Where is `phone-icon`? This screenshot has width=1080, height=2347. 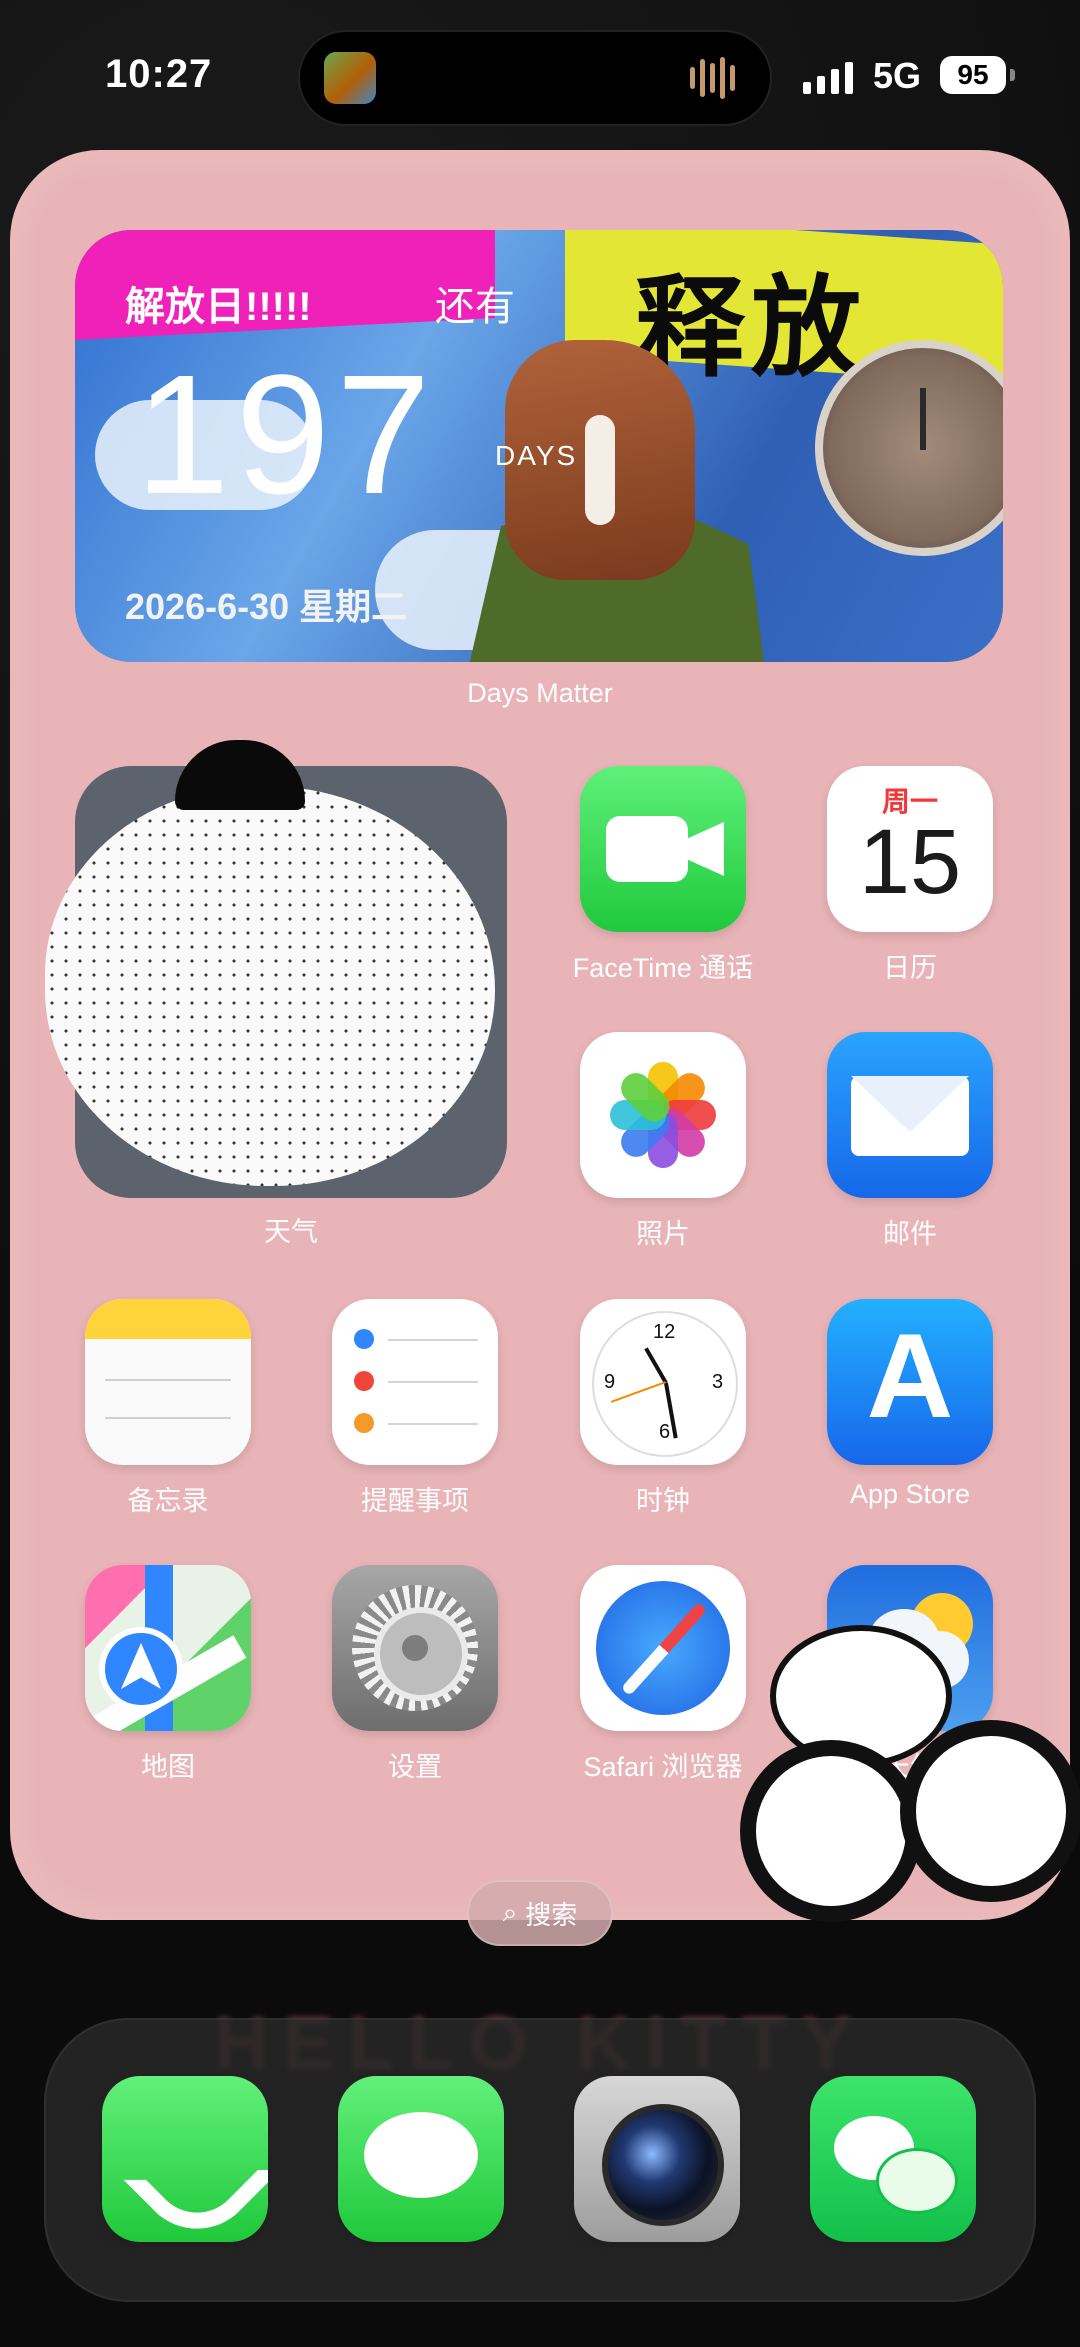 phone-icon is located at coordinates (185, 2159).